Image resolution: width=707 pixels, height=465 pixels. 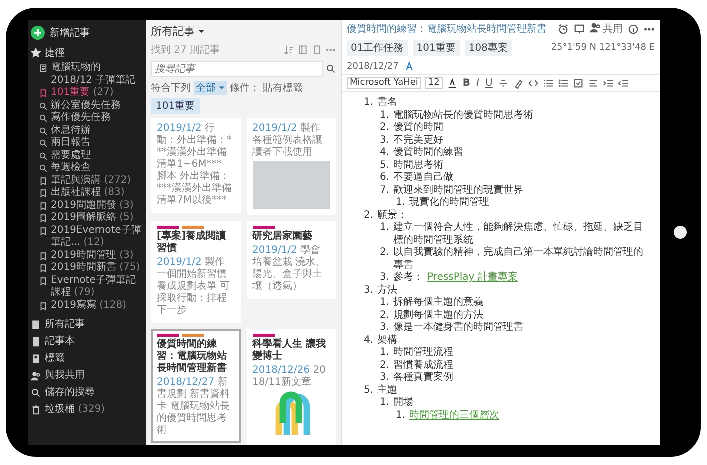 I want to click on note-card: 優質時間的練習：電腦玩物站長時間管理新書 2018/12/27 新書規劃 新書資料卡 電腦玩物站長的優質時間思考術, so click(x=195, y=386).